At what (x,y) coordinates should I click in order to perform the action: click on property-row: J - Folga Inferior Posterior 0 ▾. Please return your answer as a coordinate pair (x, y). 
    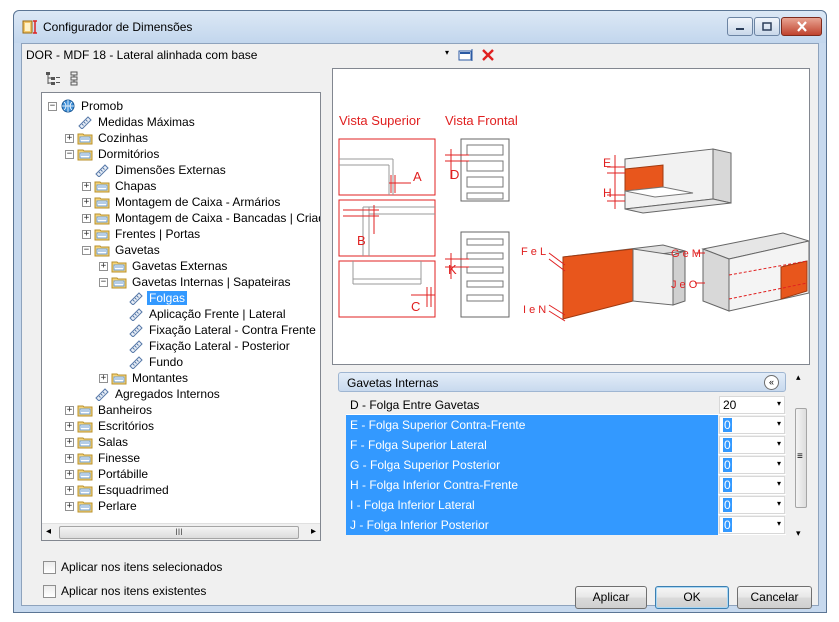
    Looking at the image, I should click on (566, 525).